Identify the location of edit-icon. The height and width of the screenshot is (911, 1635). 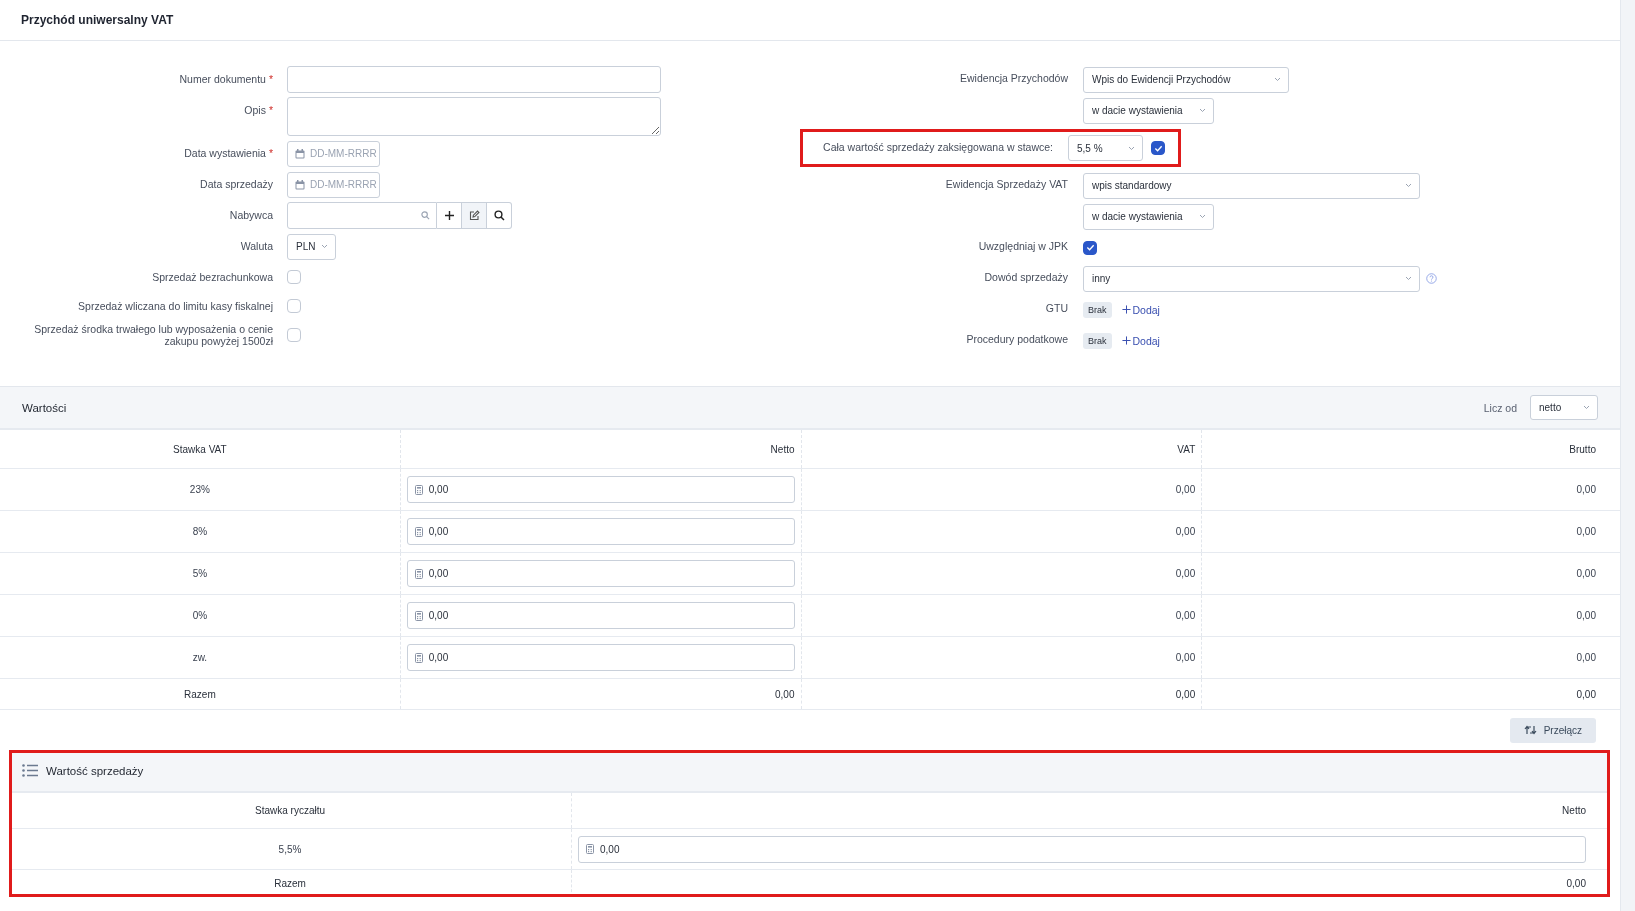
(474, 215).